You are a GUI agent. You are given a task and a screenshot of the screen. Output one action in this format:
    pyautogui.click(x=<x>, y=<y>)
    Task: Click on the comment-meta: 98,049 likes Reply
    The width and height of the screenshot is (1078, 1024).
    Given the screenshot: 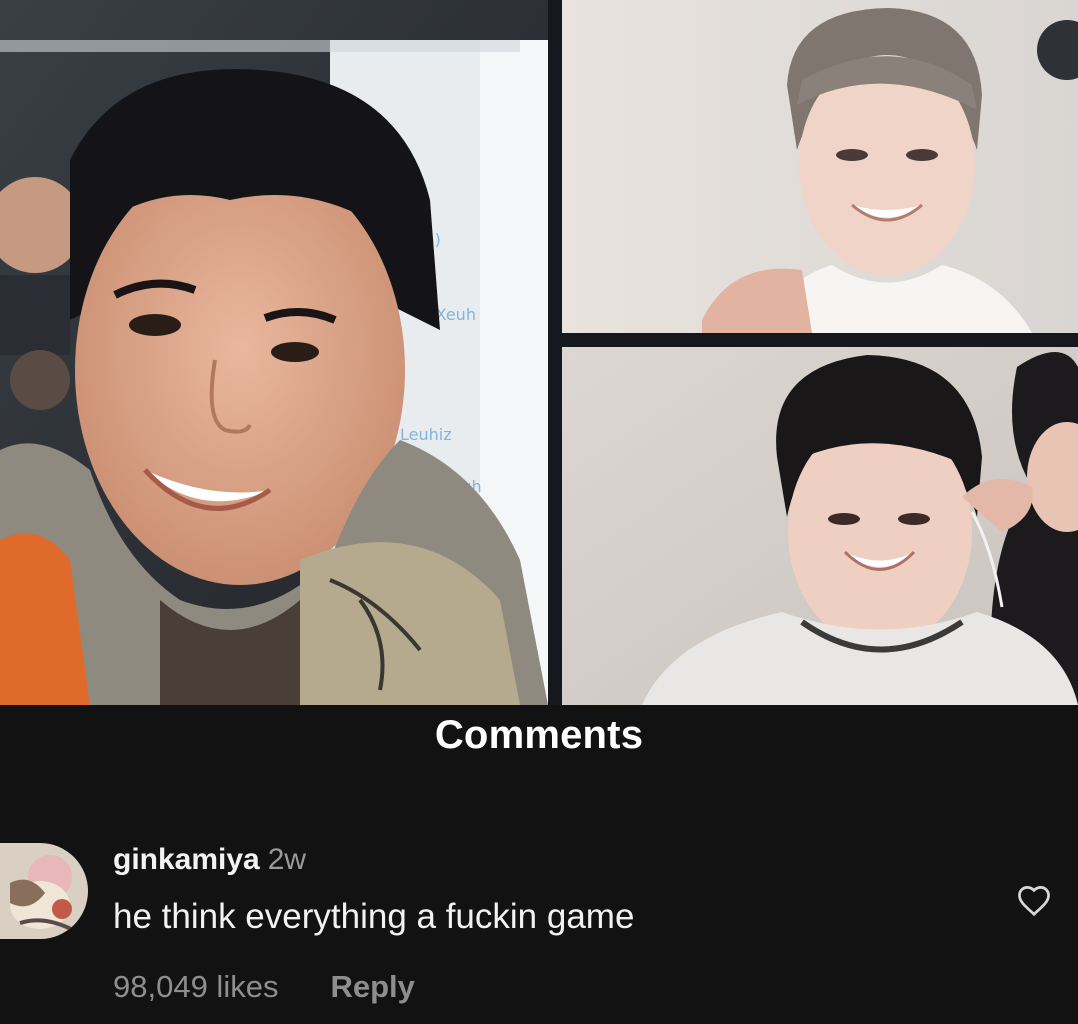 What is the action you would take?
    pyautogui.click(x=264, y=987)
    